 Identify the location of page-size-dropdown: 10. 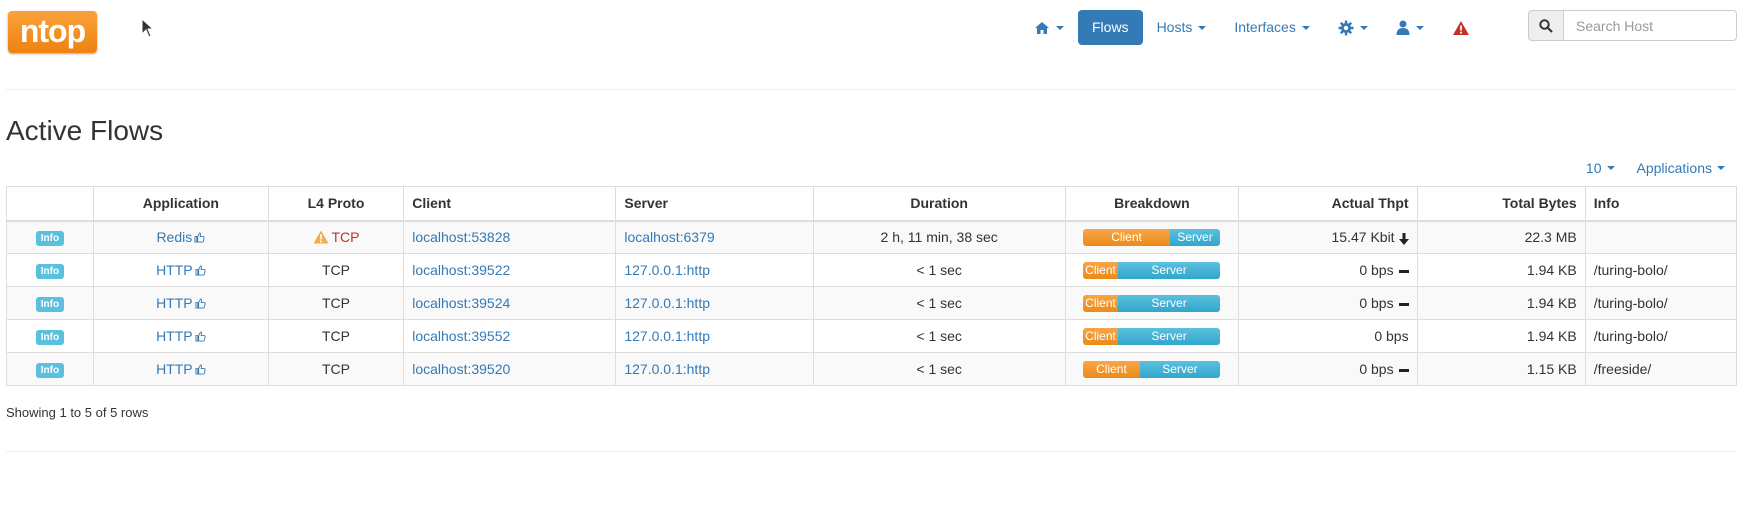
(1600, 168).